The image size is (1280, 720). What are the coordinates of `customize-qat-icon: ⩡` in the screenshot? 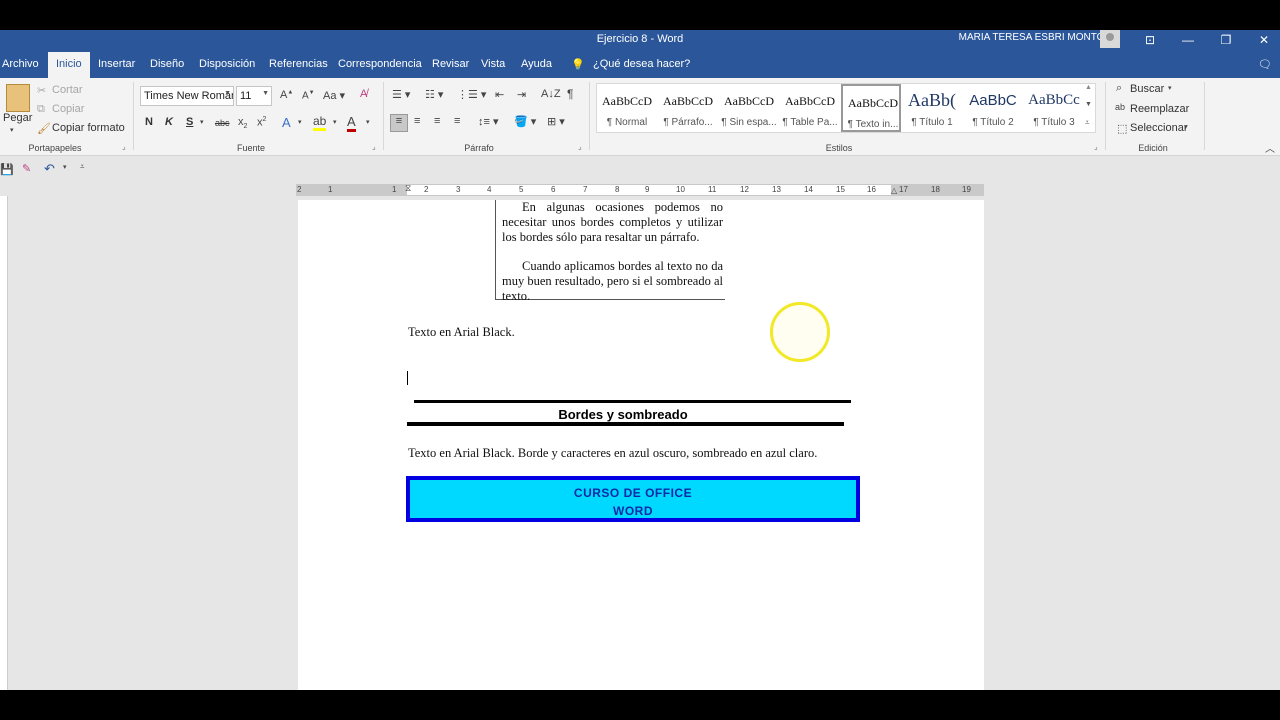 It's located at (82, 167).